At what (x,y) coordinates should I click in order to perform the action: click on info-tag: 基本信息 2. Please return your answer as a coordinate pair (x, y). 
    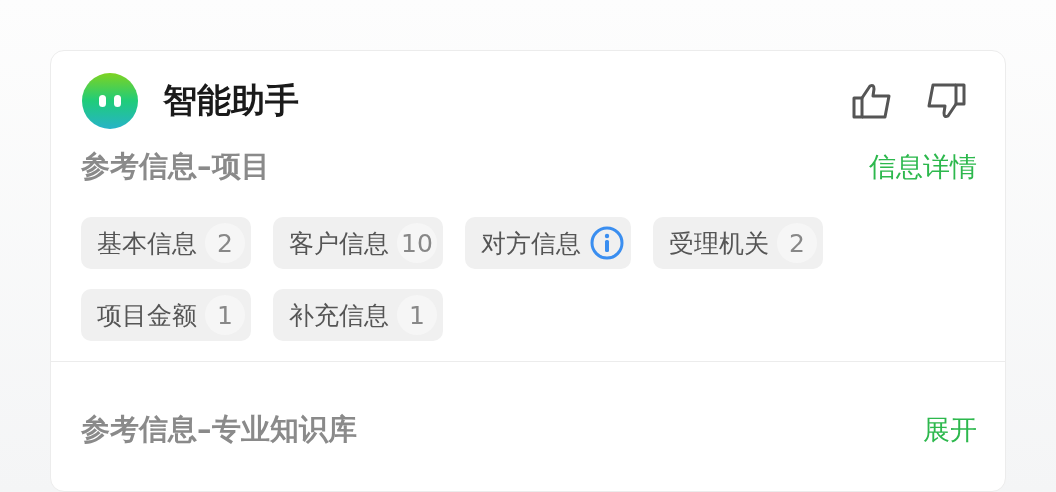
    Looking at the image, I should click on (166, 243).